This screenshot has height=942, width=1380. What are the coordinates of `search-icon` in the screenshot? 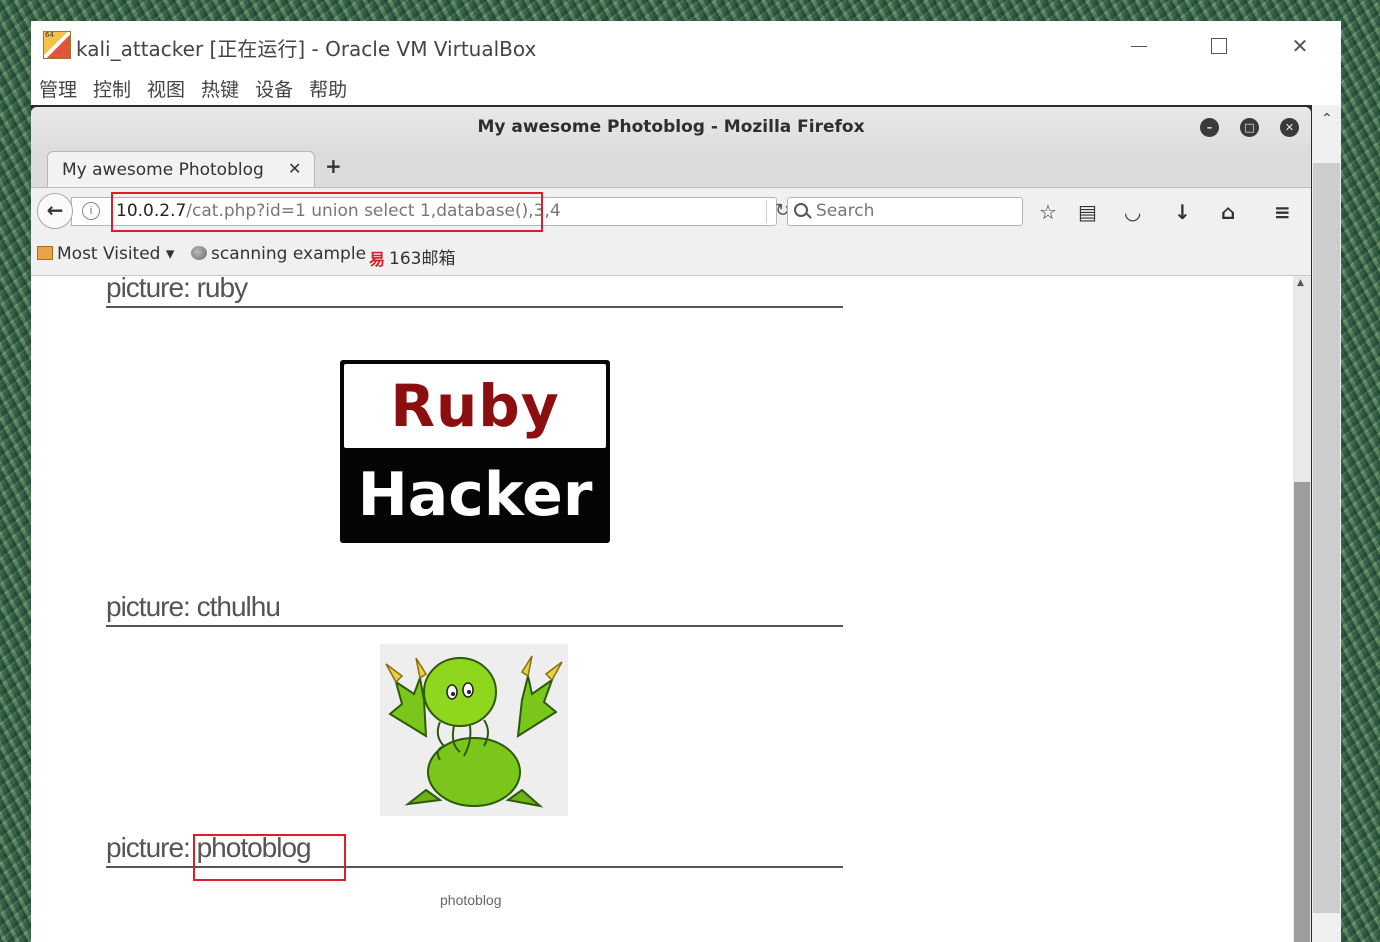 It's located at (801, 210).